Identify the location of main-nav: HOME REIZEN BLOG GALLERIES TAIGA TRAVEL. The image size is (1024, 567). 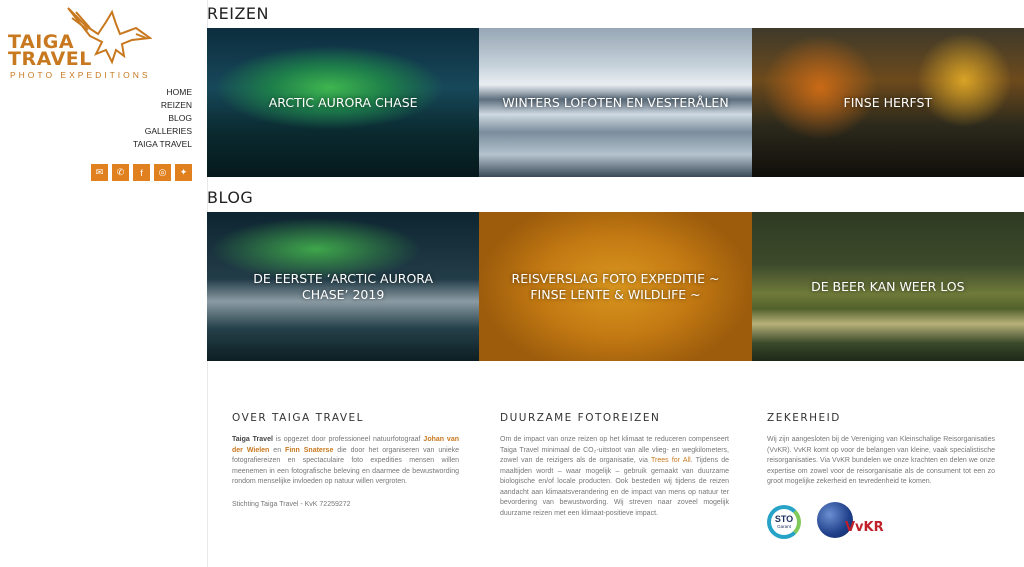
(162, 118).